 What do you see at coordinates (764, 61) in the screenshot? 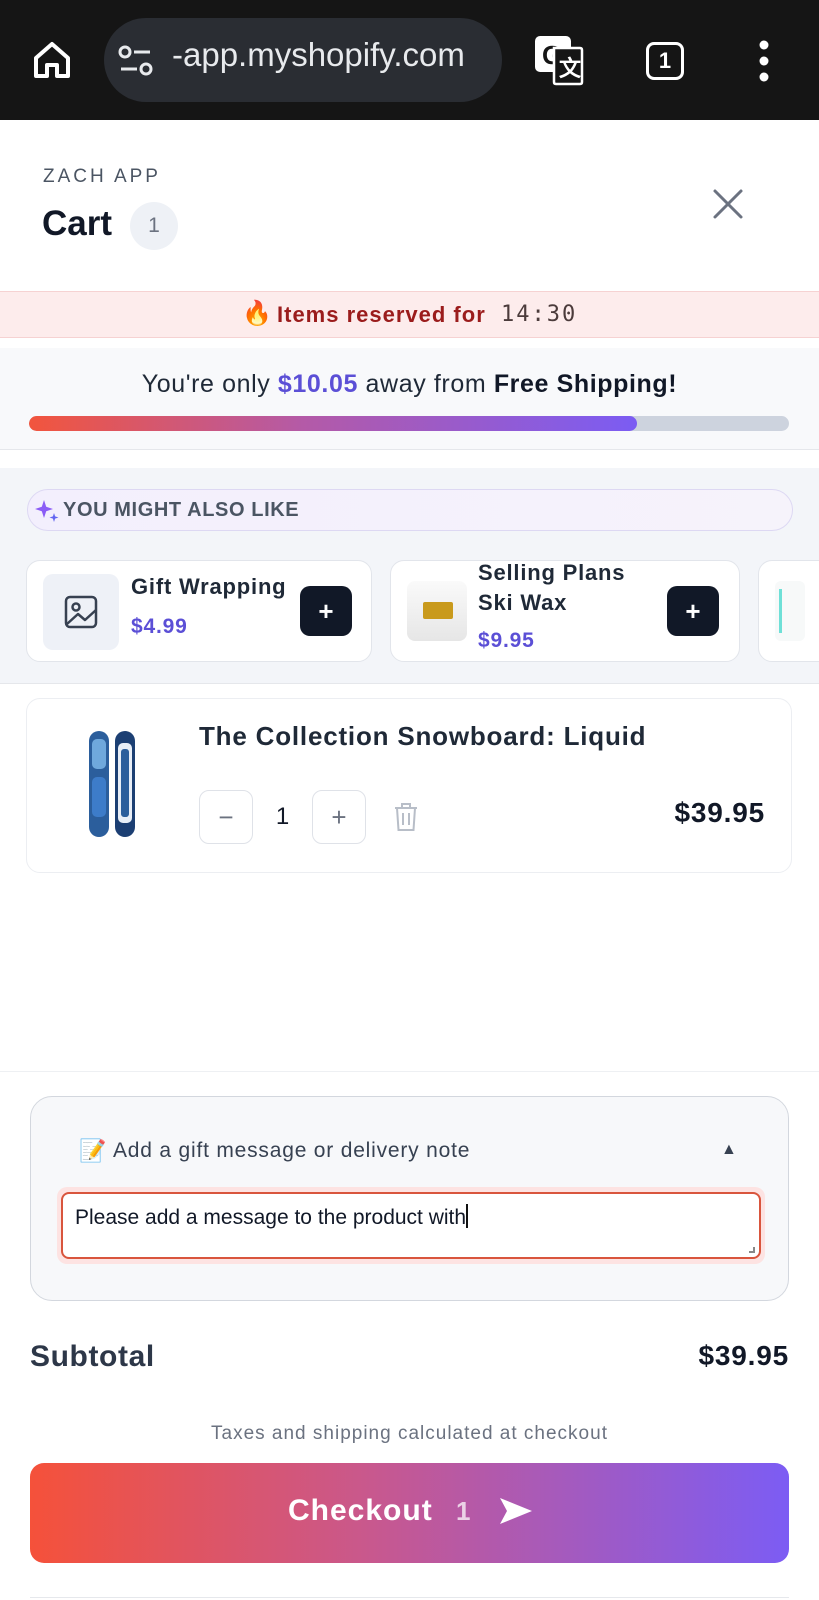
I see `more-options-icon` at bounding box center [764, 61].